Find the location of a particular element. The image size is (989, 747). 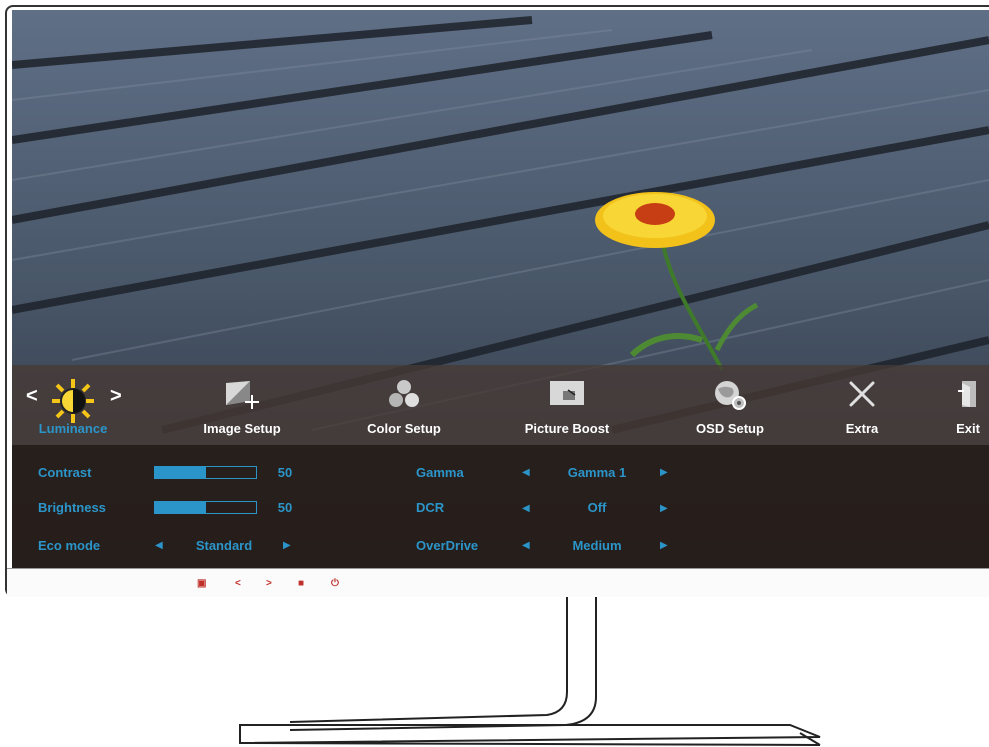

overdrive-prev-icon: ◀ is located at coordinates (526, 545).